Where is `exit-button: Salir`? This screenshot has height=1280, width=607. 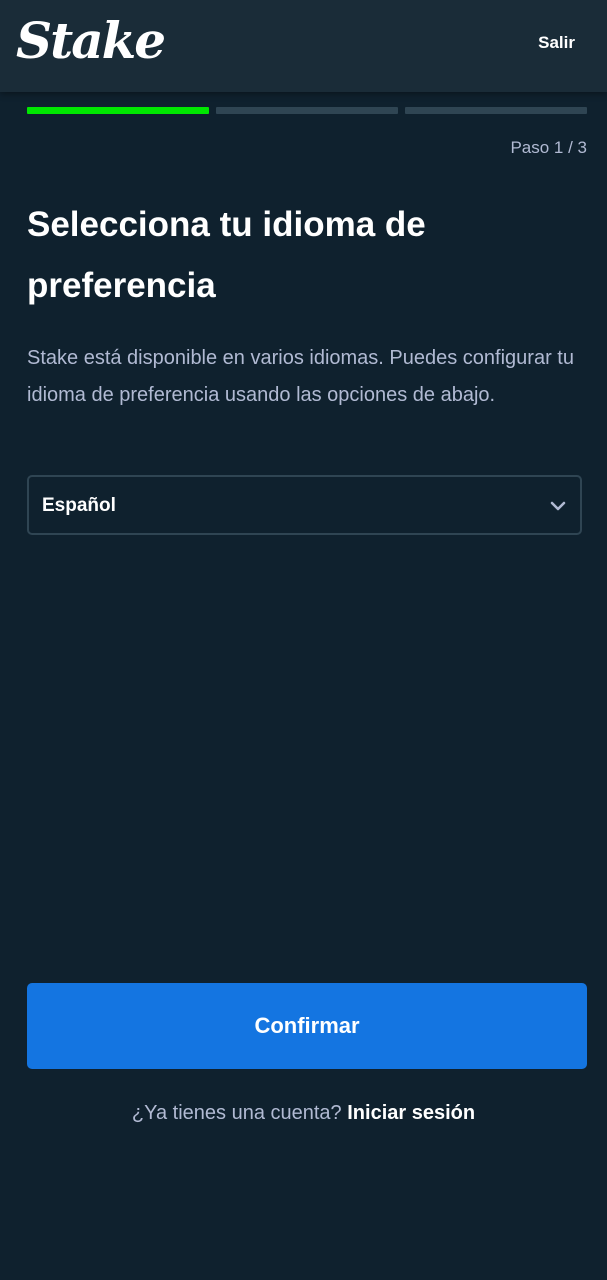 exit-button: Salir is located at coordinates (556, 43).